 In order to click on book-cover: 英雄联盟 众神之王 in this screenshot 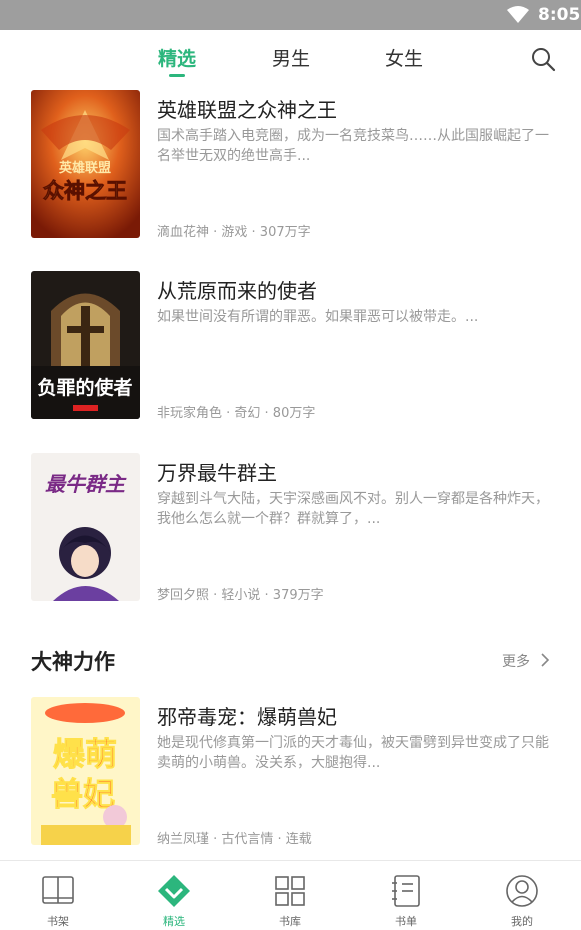, I will do `click(85, 164)`.